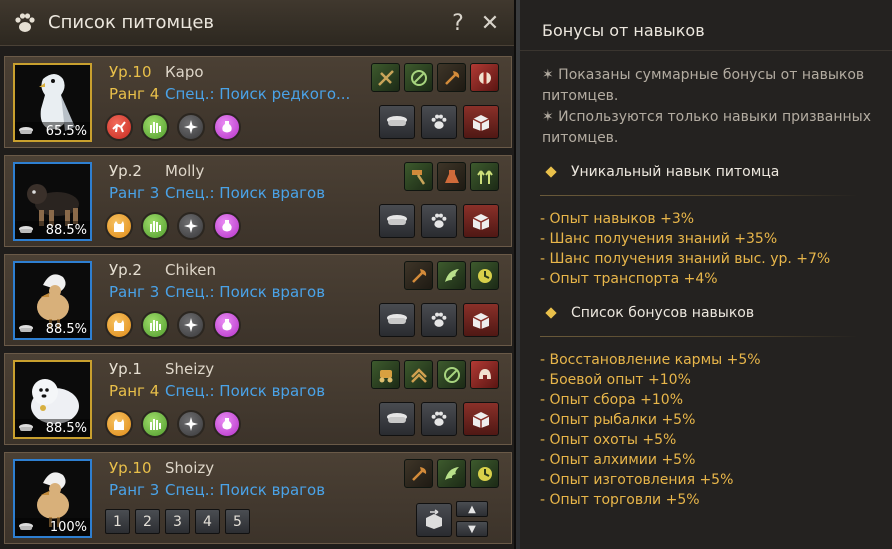  I want to click on hunting-skill-icon, so click(385, 77).